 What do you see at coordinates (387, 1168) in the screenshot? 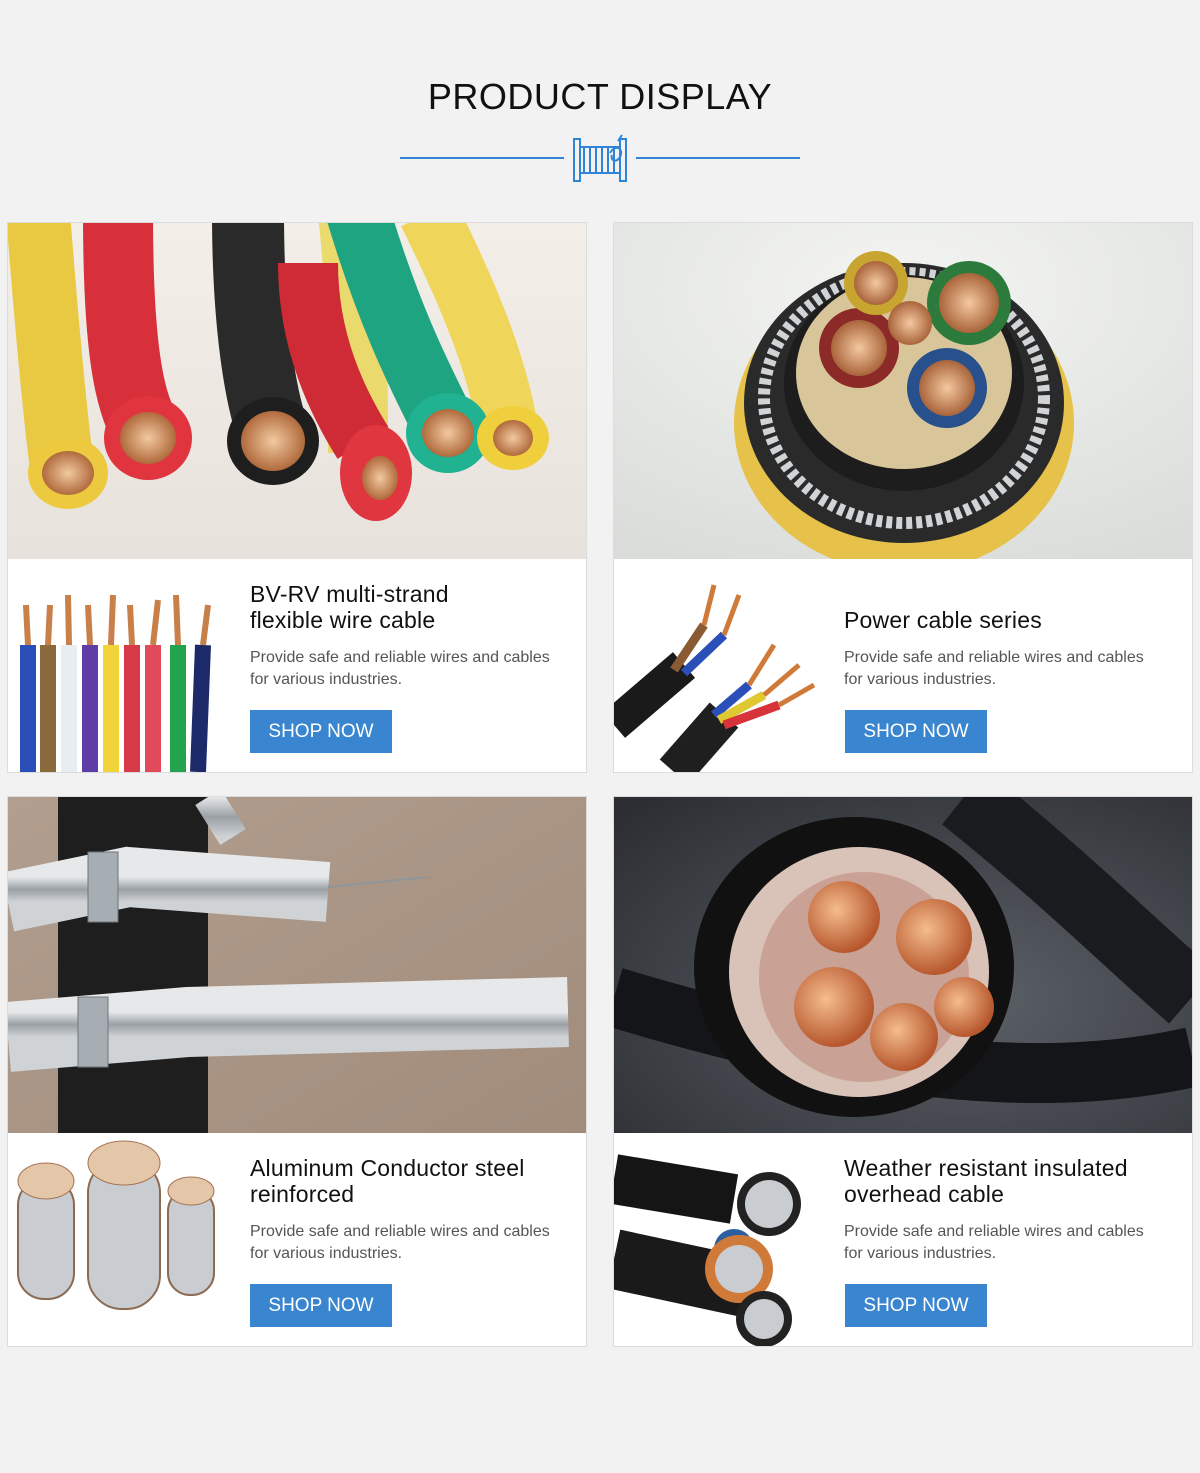
I see `product-title-line1: Aluminum Conductor steel` at bounding box center [387, 1168].